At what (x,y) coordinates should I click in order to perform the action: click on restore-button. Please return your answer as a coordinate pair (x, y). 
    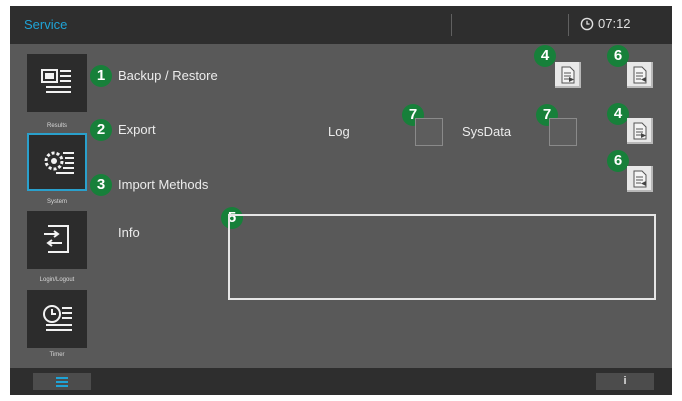
    Looking at the image, I should click on (640, 75).